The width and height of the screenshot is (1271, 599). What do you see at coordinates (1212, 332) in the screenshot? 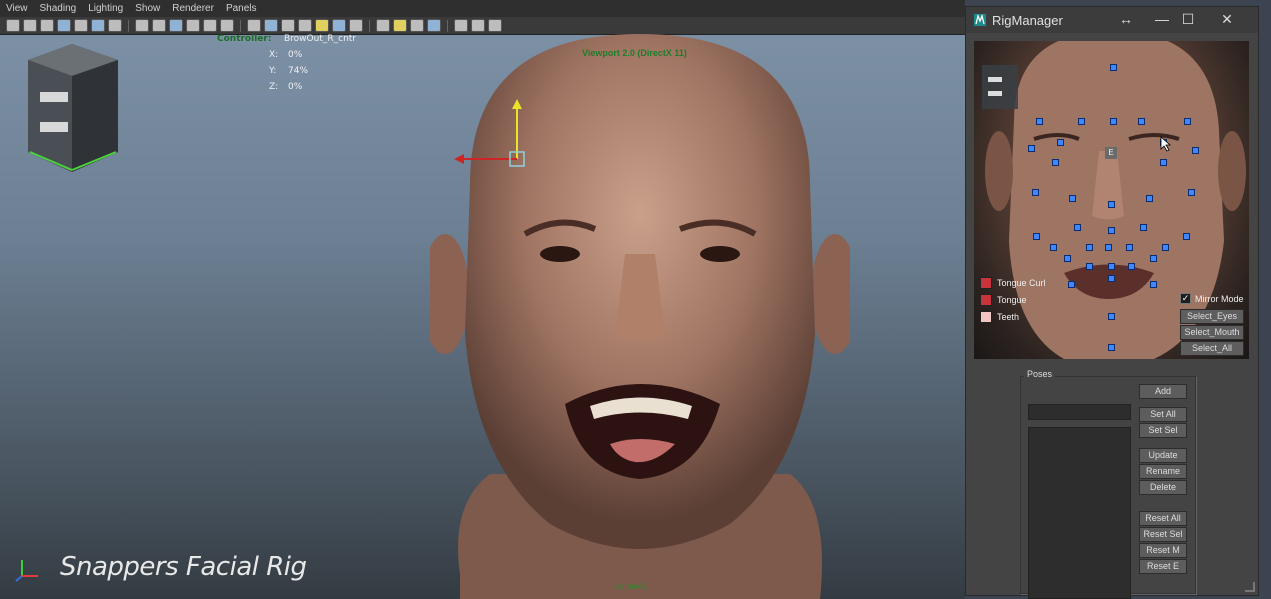
I see `select-mouth-button: Select_Mouth` at bounding box center [1212, 332].